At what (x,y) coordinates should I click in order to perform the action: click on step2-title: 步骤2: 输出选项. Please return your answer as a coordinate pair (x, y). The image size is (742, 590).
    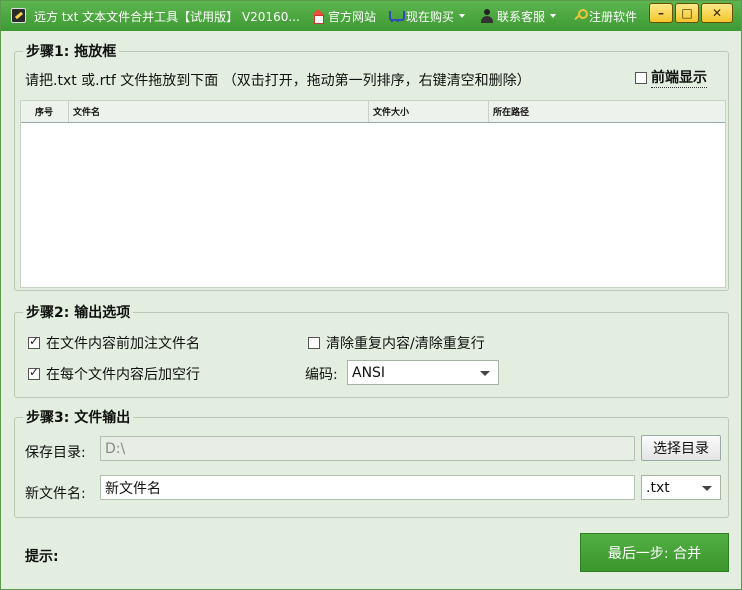
    Looking at the image, I should click on (78, 312).